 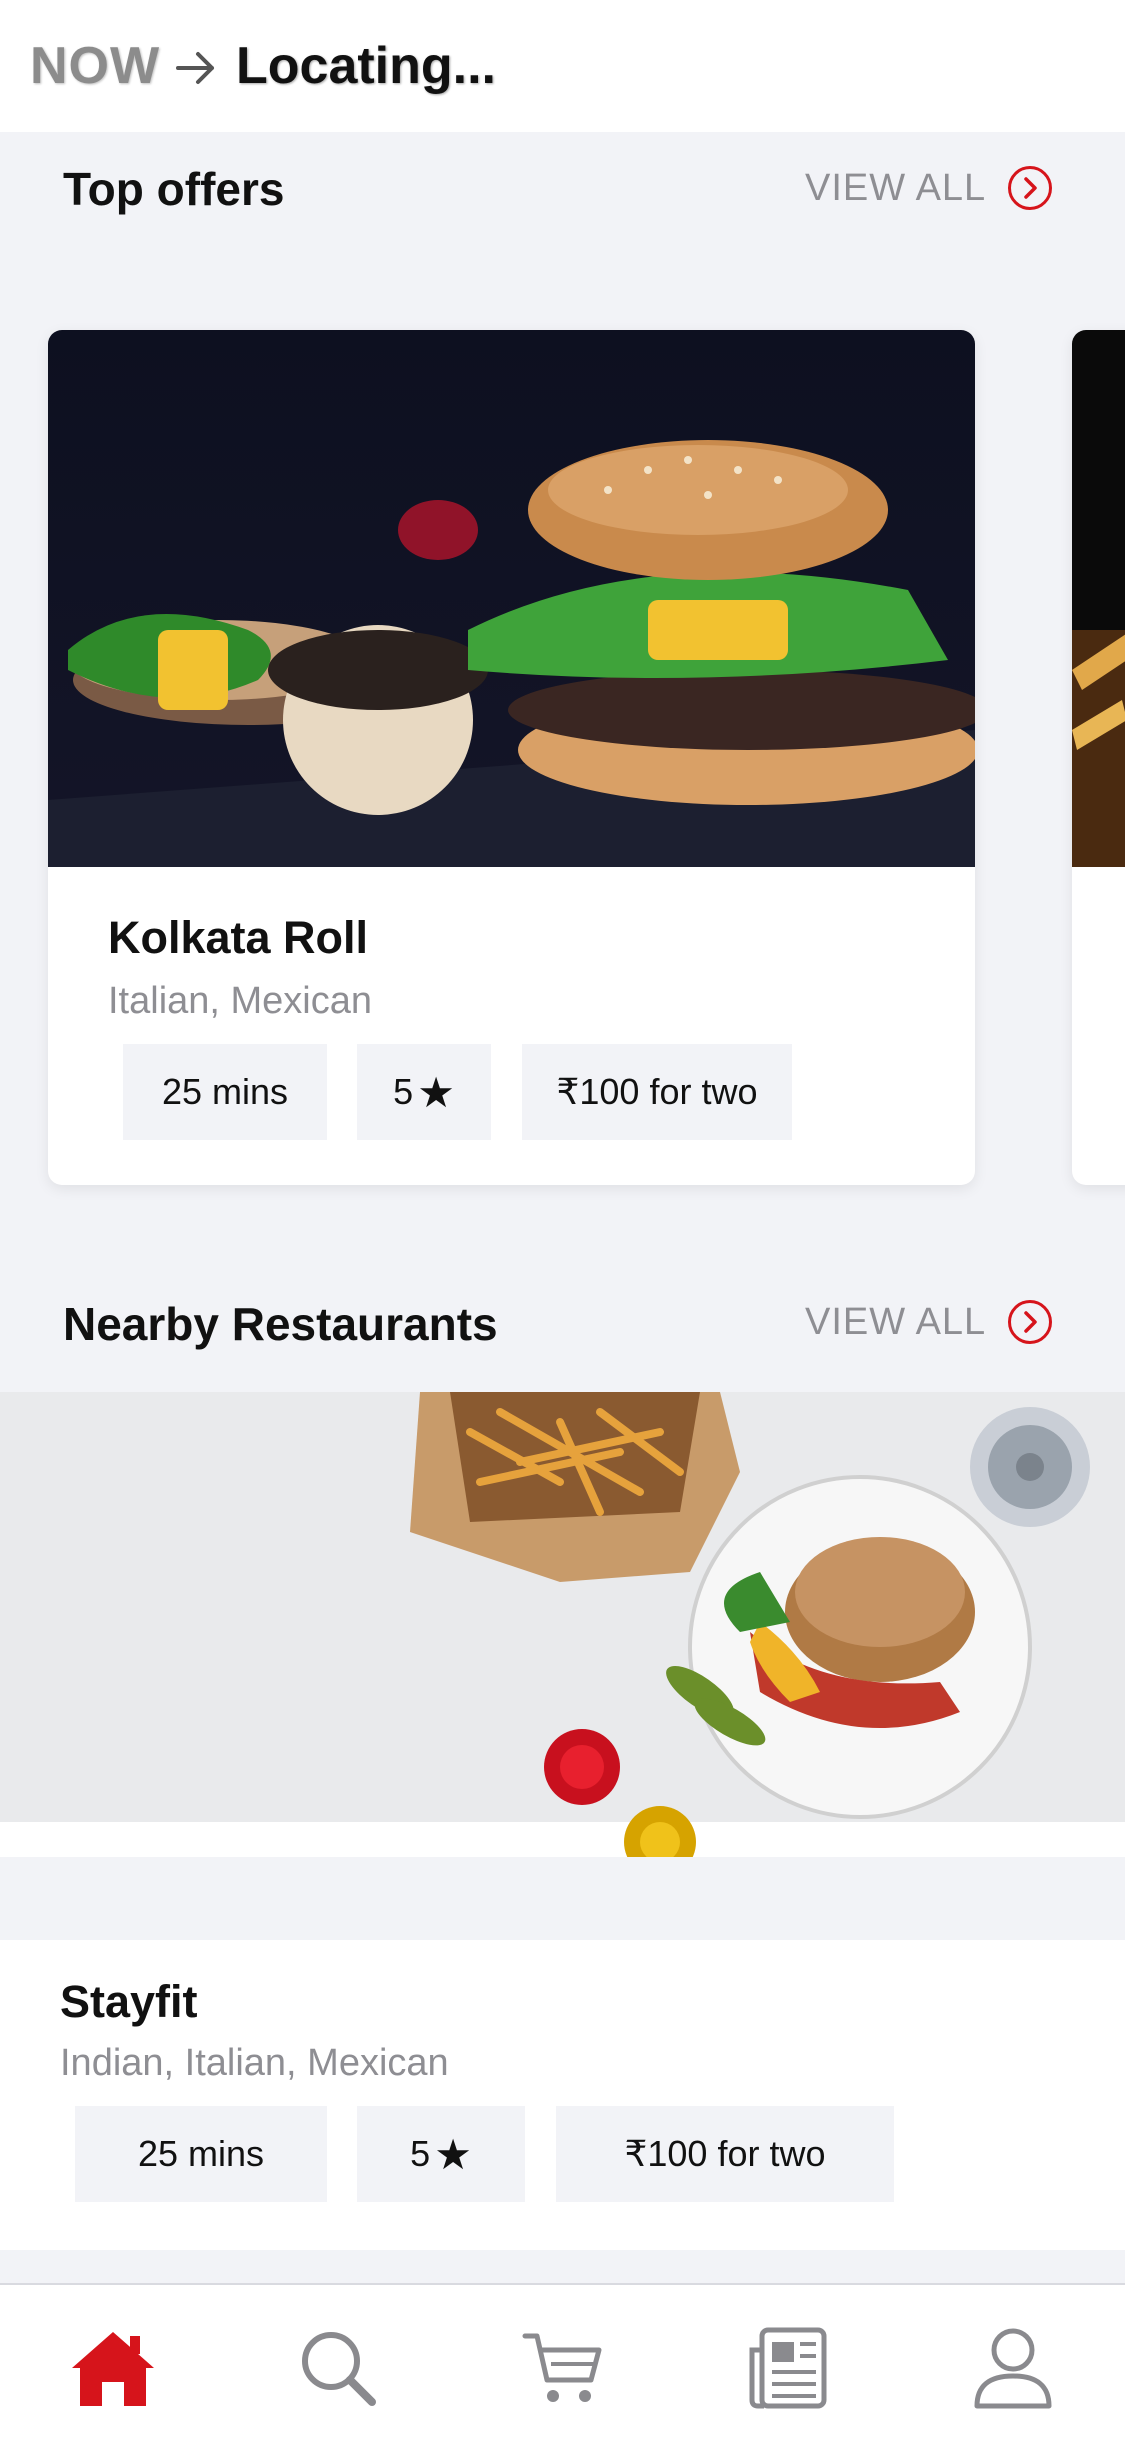 I want to click on offer-card-name: Kolkata Roll, so click(x=238, y=937).